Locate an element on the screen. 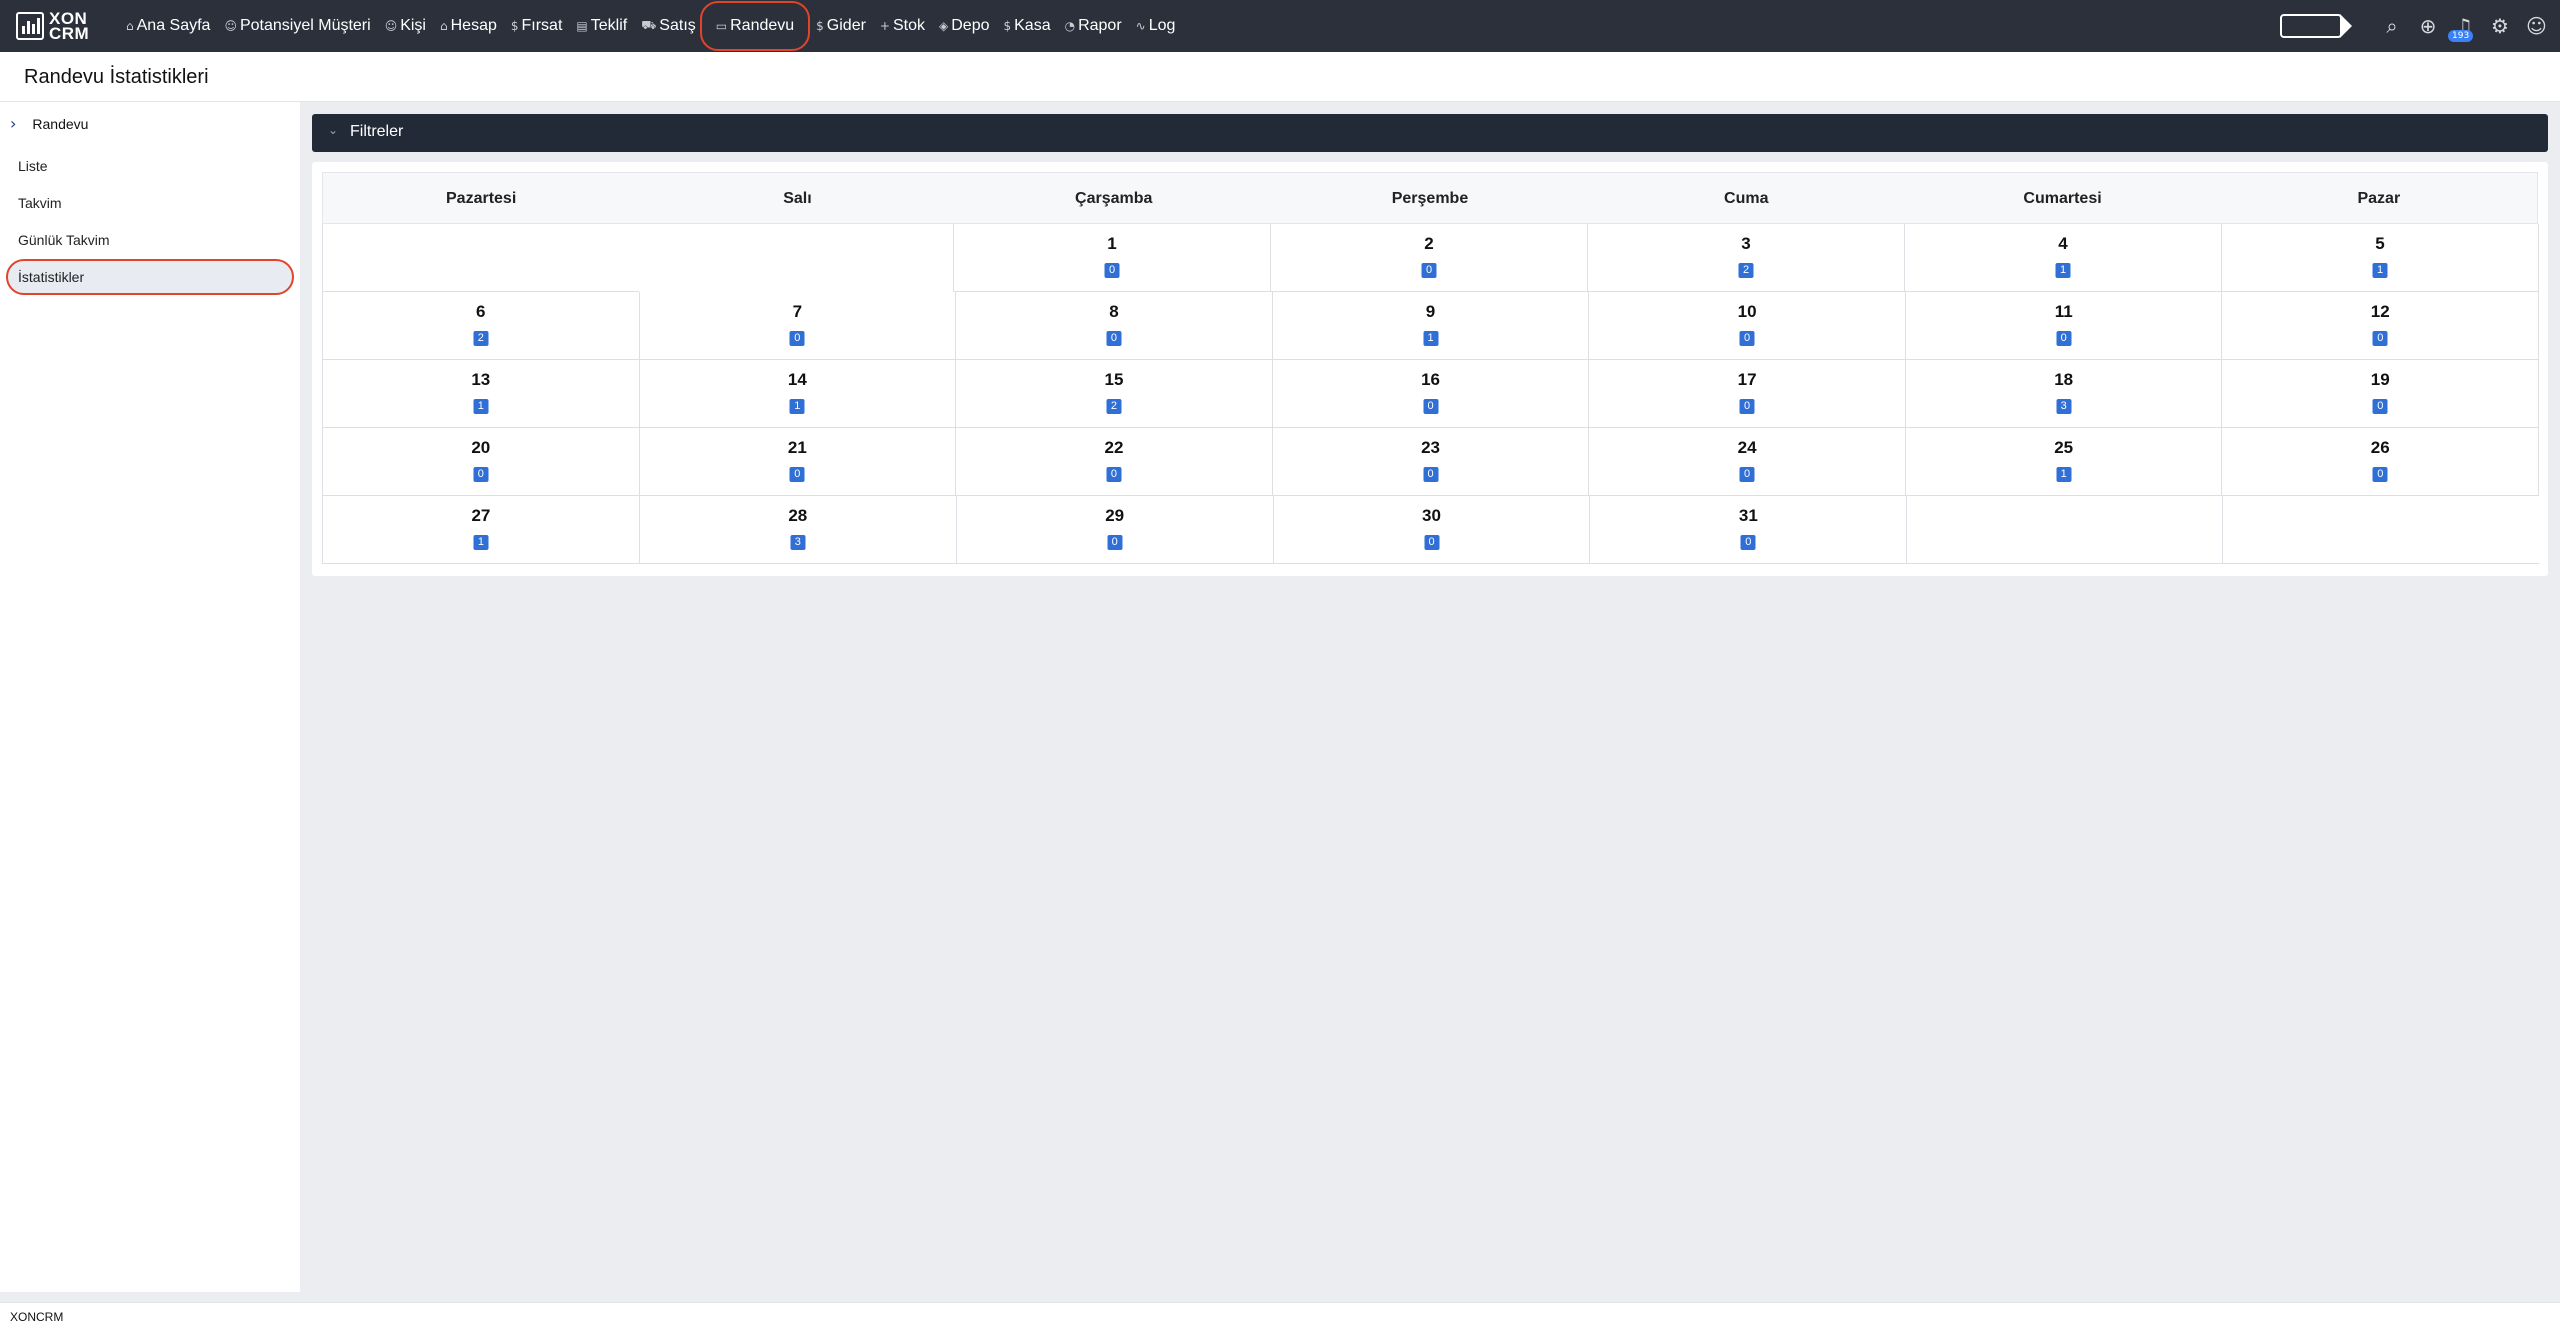 The height and width of the screenshot is (1330, 2560). day-number: 28 is located at coordinates (798, 515).